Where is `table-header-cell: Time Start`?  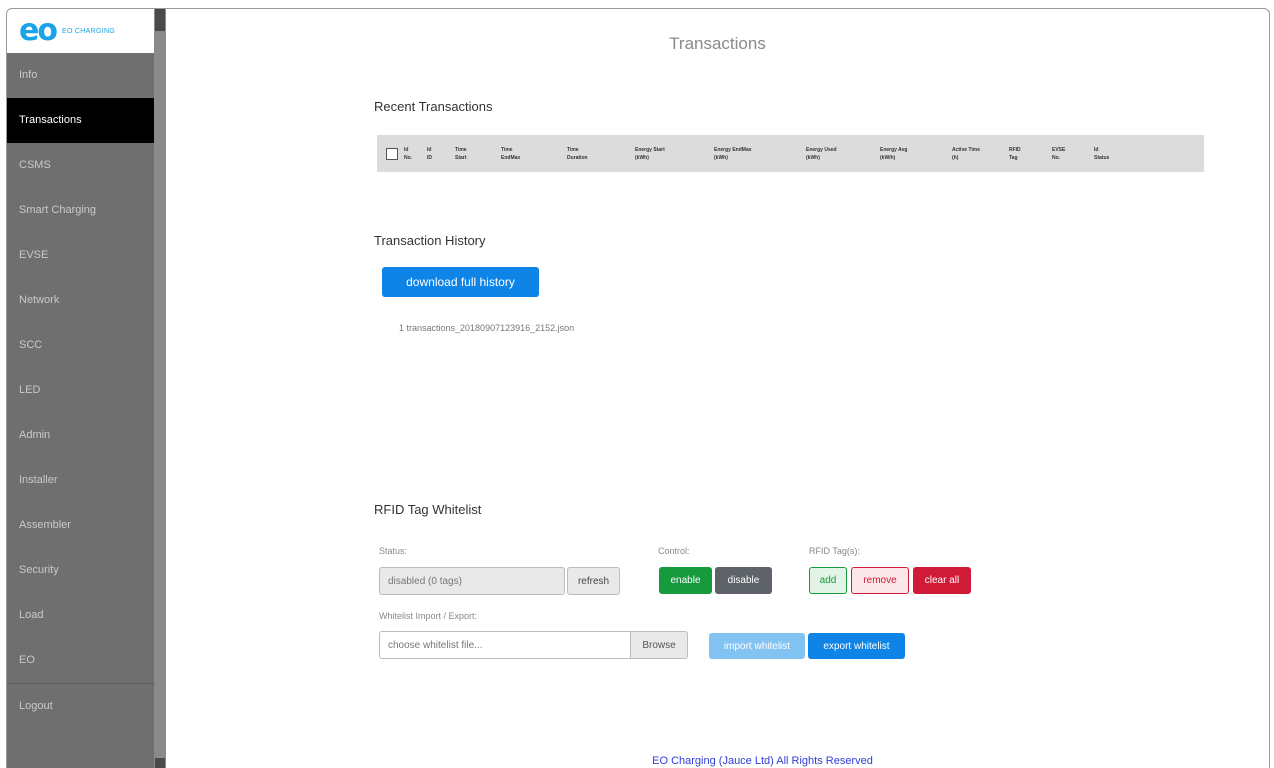
table-header-cell: Time Start is located at coordinates (461, 153).